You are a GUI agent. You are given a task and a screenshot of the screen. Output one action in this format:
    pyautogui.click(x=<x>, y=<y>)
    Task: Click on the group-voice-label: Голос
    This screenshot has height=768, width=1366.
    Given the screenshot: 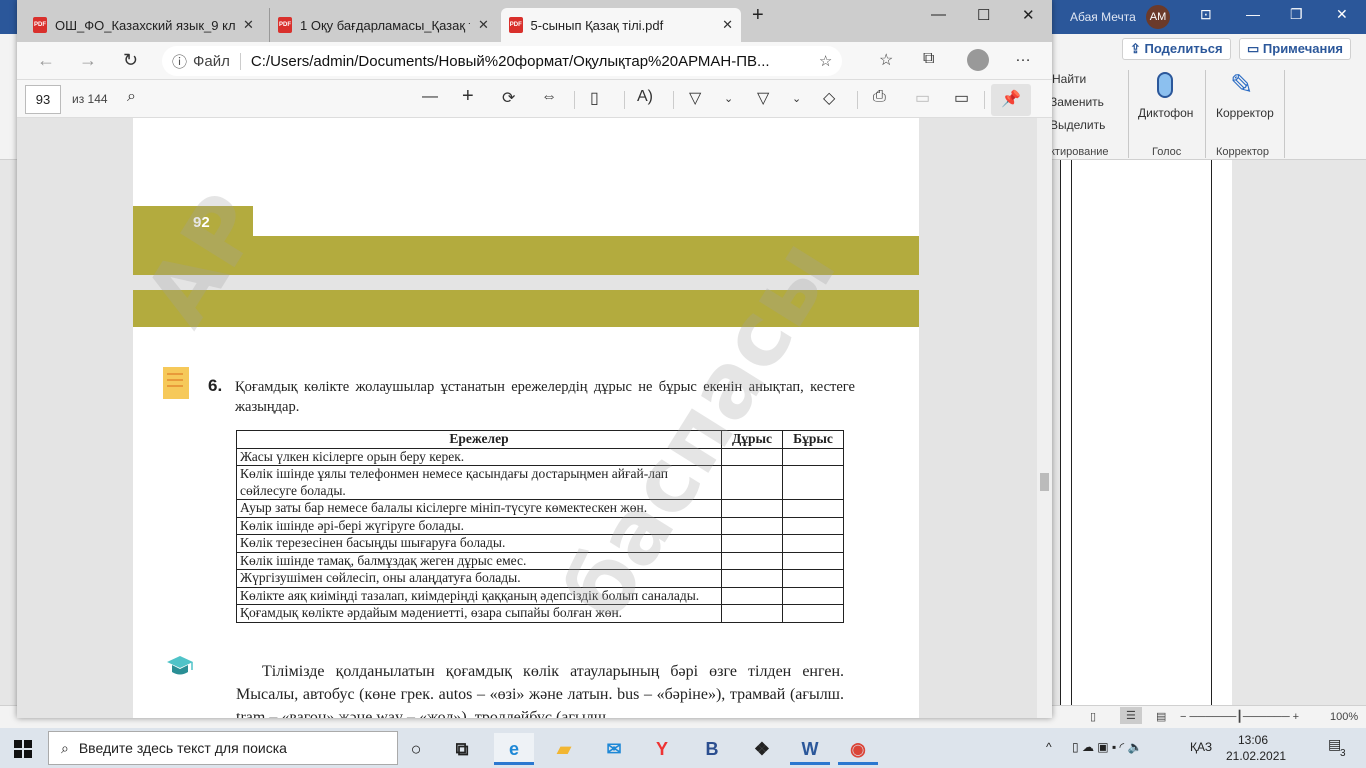 What is the action you would take?
    pyautogui.click(x=1167, y=152)
    